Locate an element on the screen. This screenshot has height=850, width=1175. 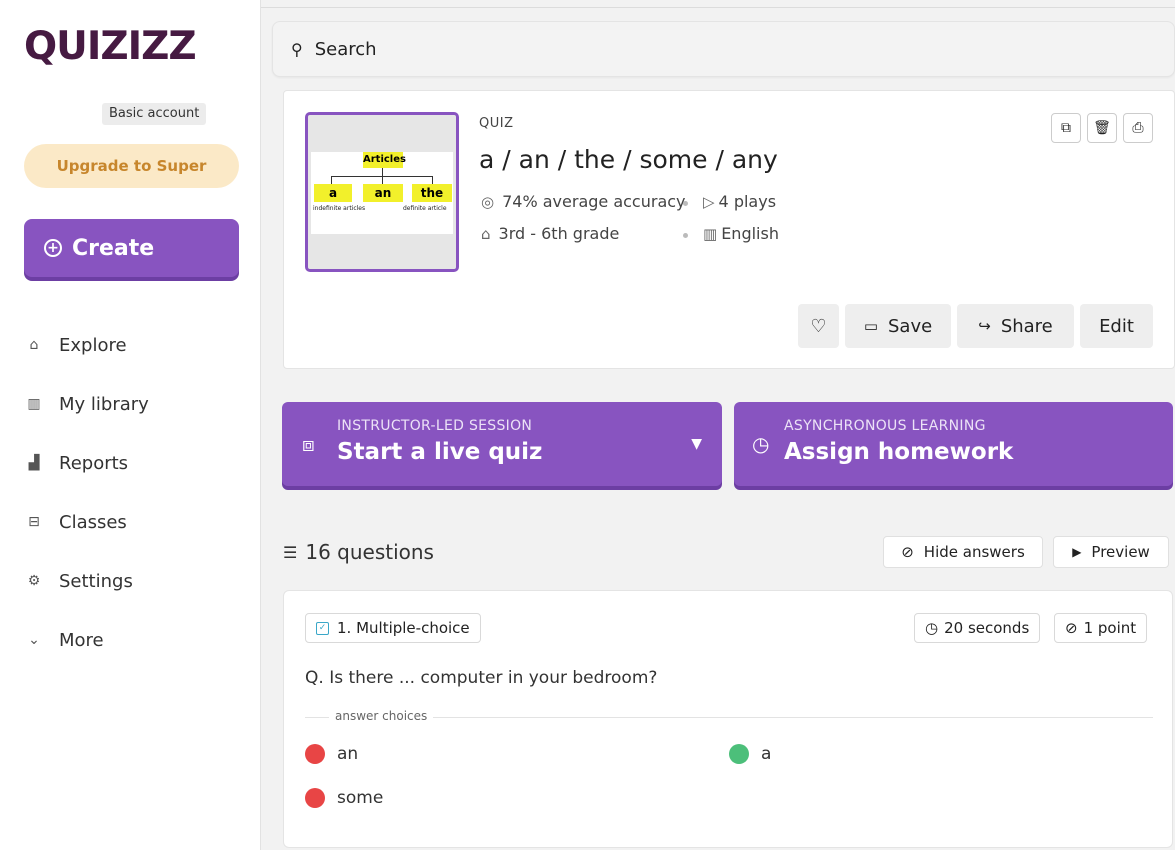
time-badge: ◷ 20 seconds is located at coordinates (977, 628).